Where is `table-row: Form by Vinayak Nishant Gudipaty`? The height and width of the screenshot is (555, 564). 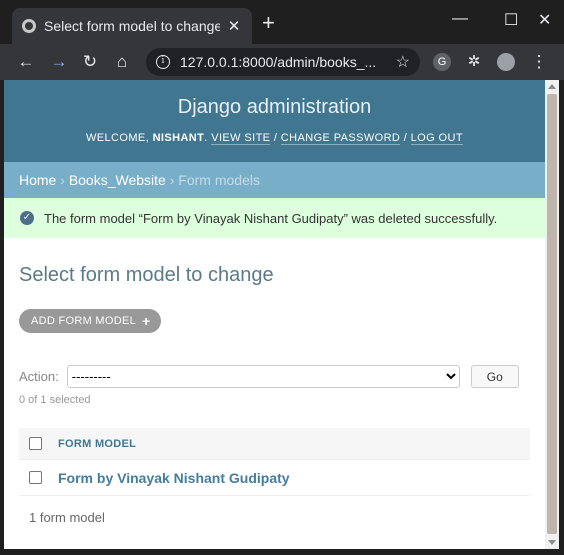 table-row: Form by Vinayak Nishant Gudipaty is located at coordinates (274, 478).